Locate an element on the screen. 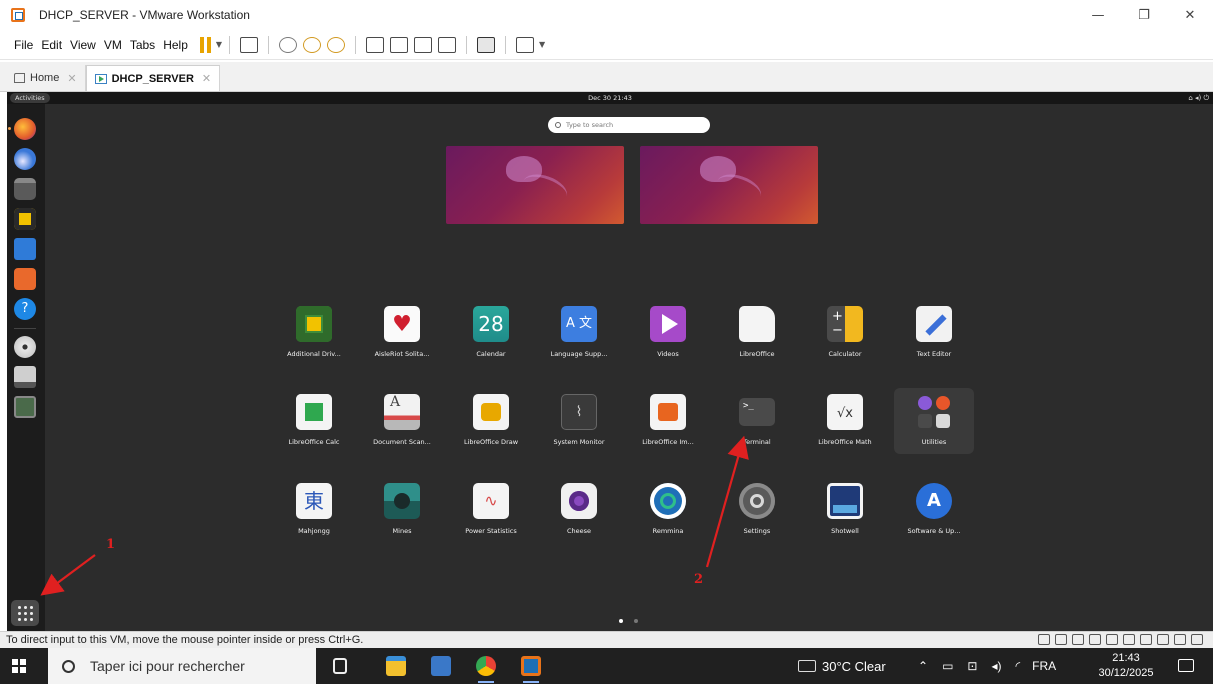 The width and height of the screenshot is (1213, 684). tab-home-close-icon: ✕ is located at coordinates (71, 78).